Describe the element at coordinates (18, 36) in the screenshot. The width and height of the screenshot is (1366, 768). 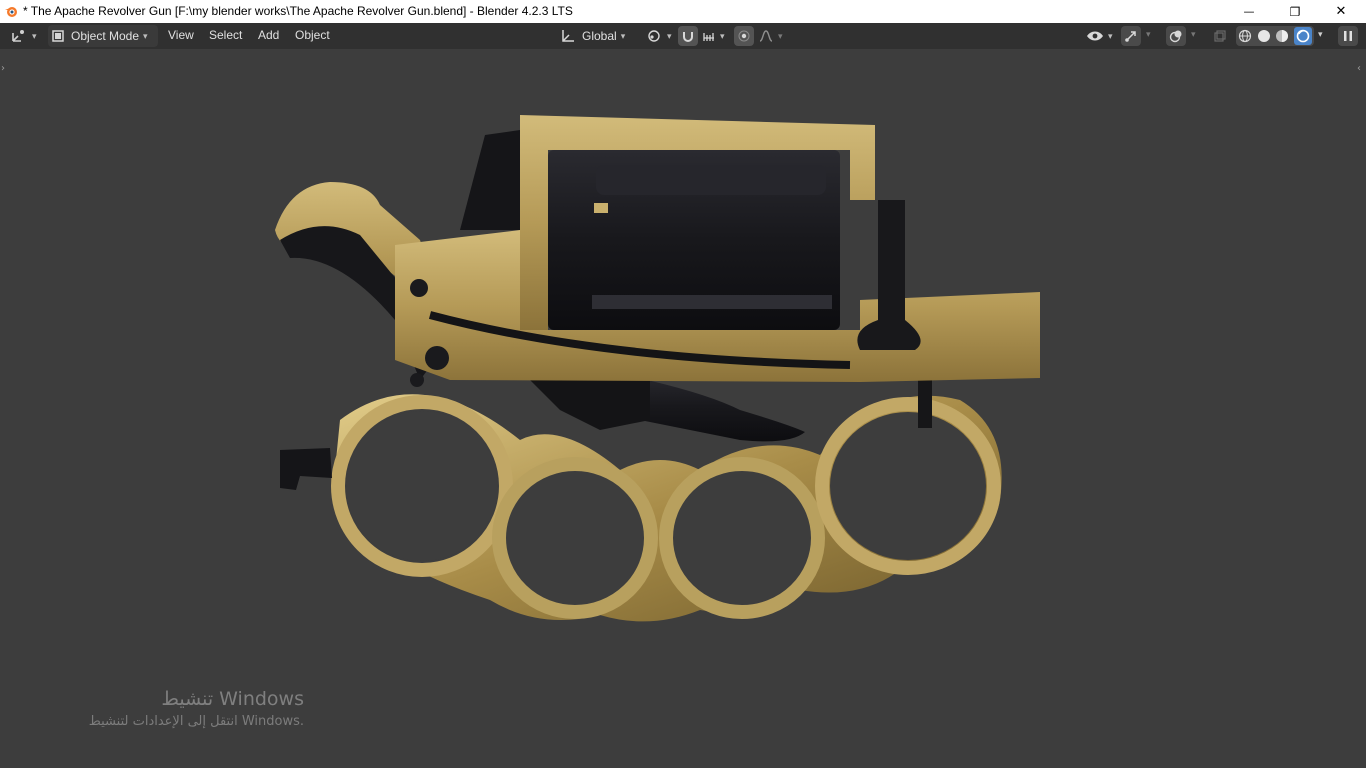
I see `editor-type-icon` at that location.